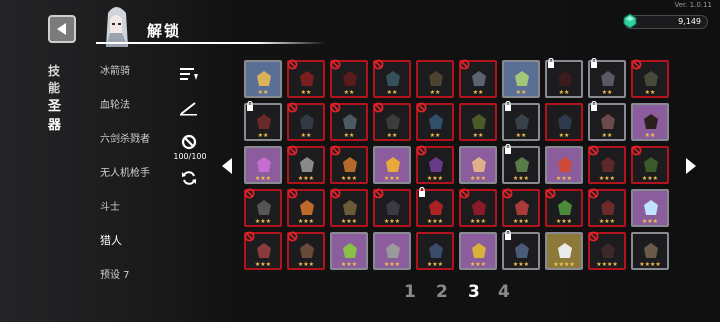  I want to click on page-button: 1, so click(410, 292).